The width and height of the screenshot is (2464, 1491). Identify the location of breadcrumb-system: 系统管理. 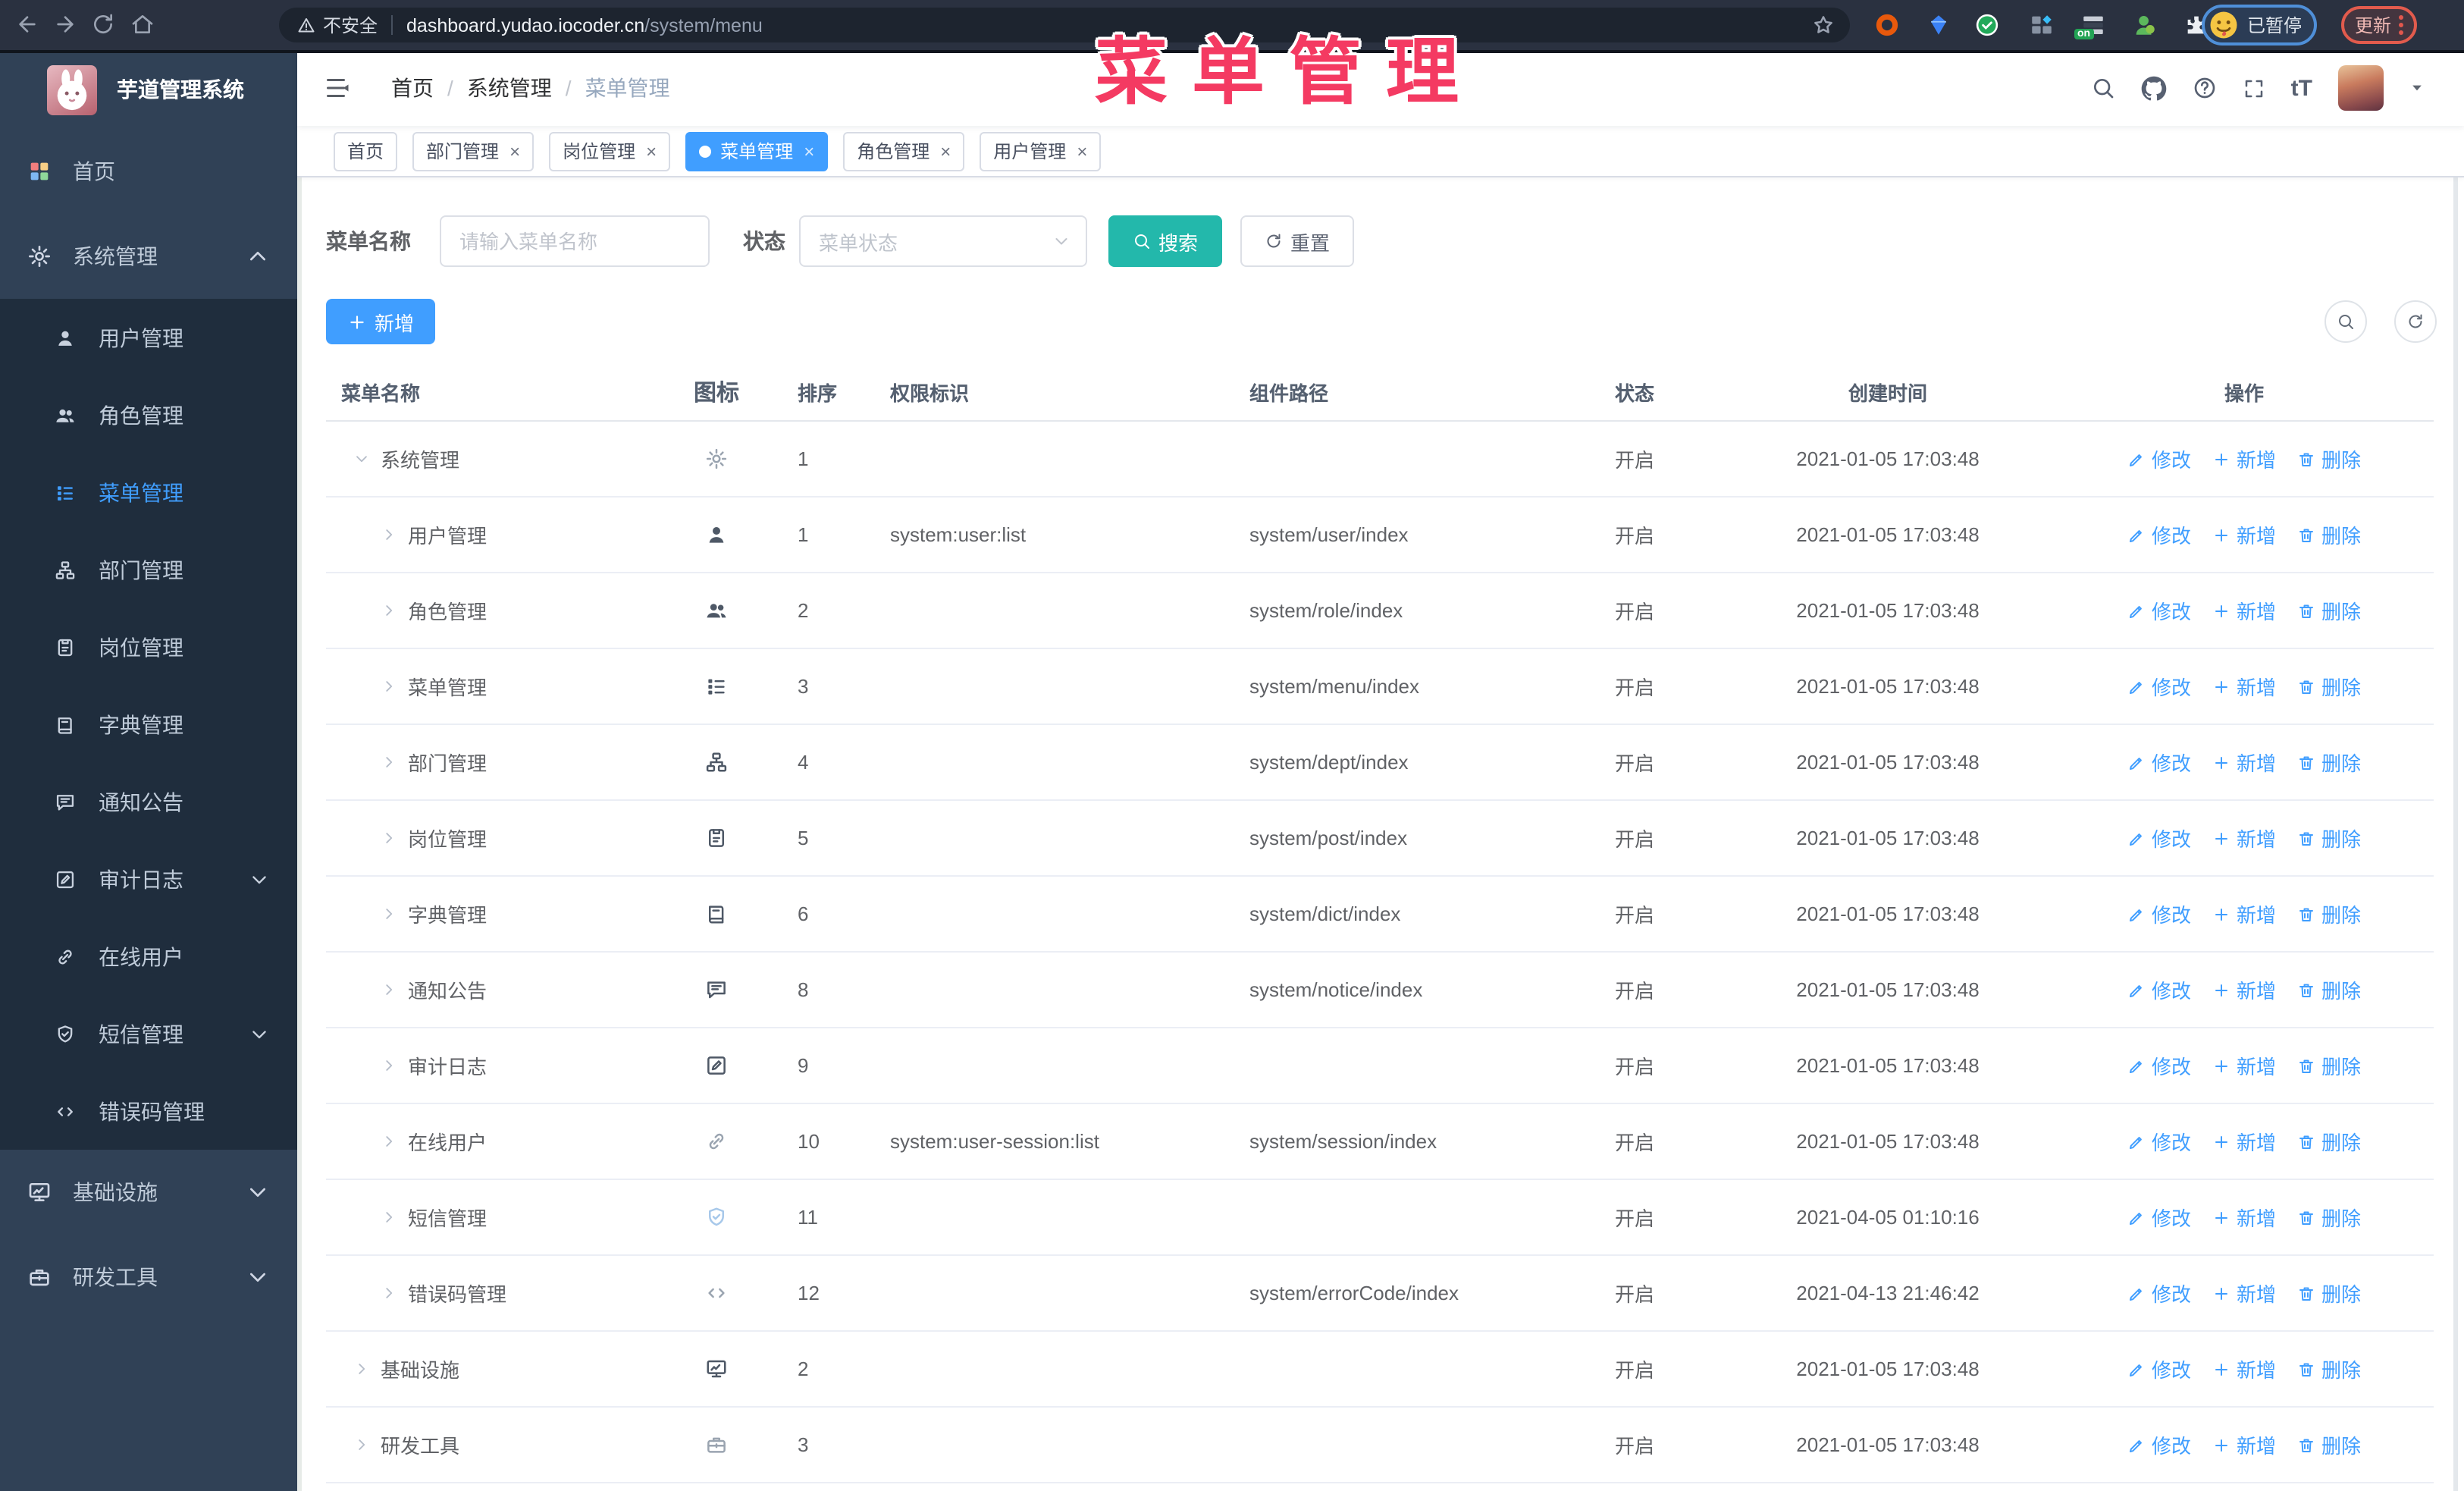
(510, 88).